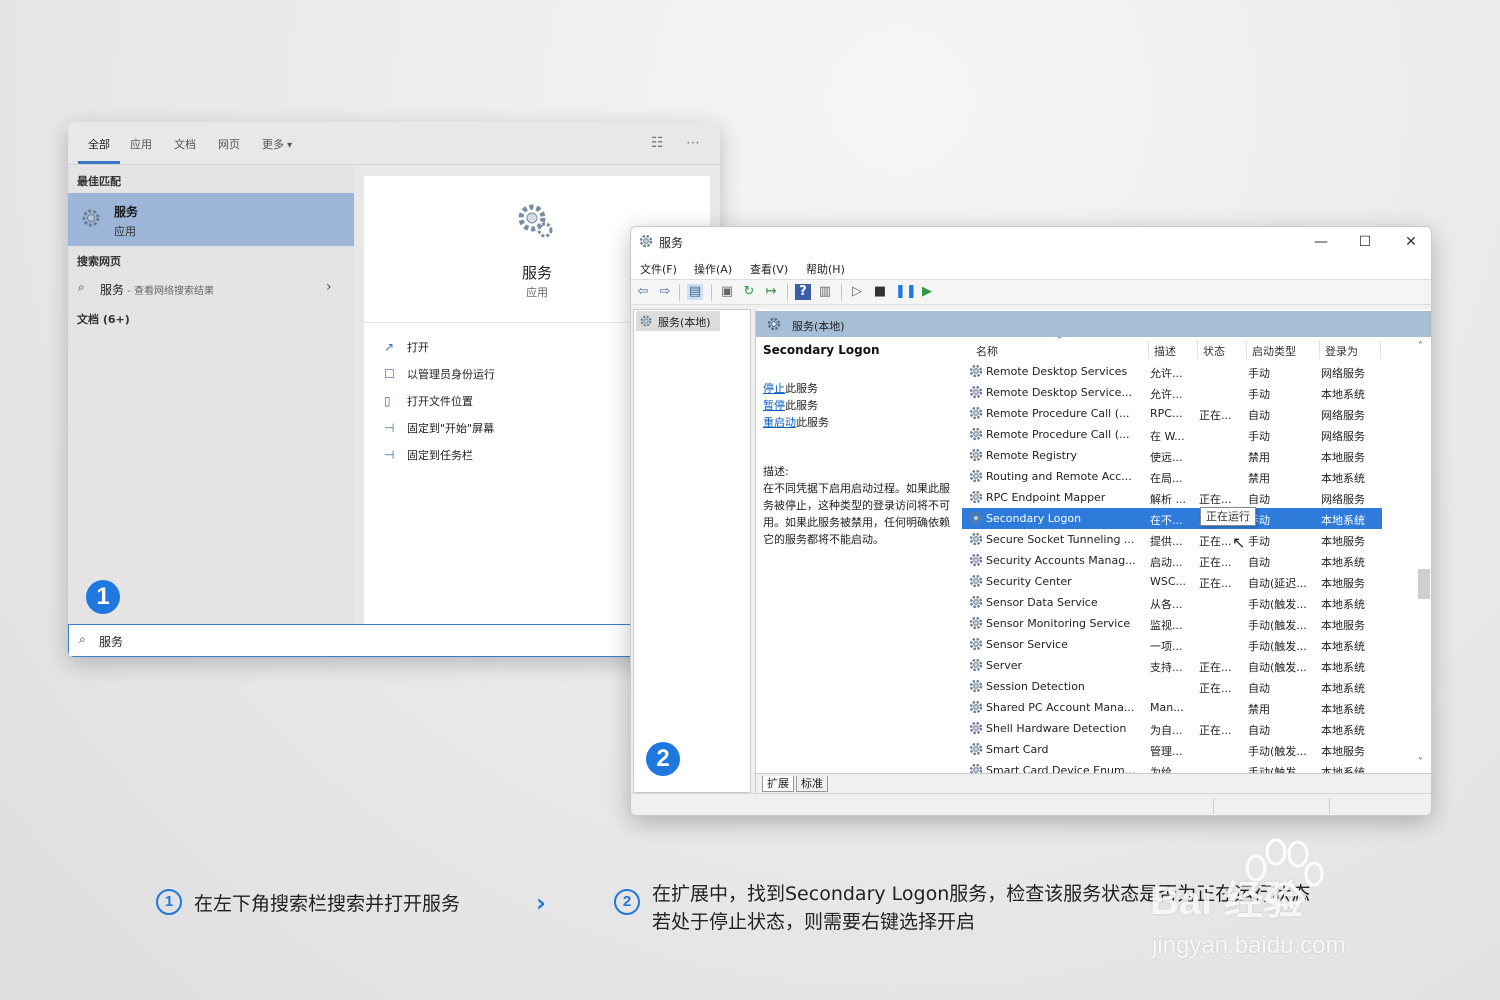  I want to click on vertical-scrollbar: ˄ ˅, so click(1423, 556).